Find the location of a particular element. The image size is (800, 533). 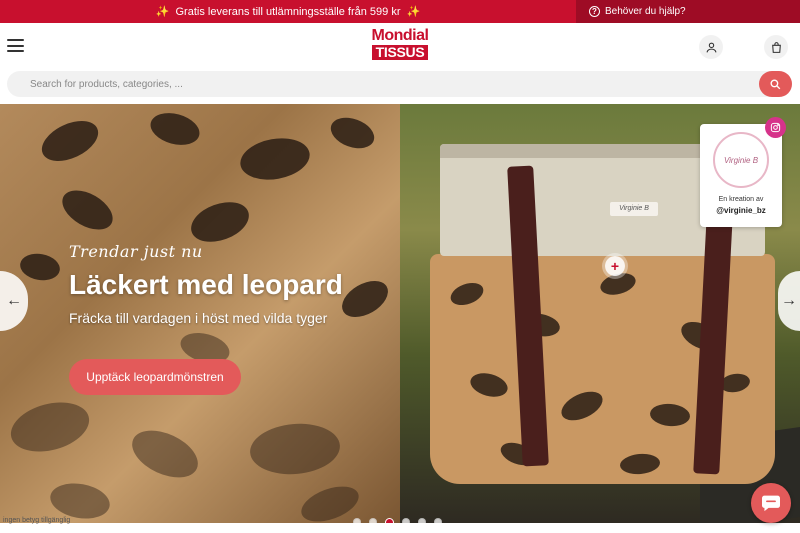

logo-top: Mondial is located at coordinates (400, 35).